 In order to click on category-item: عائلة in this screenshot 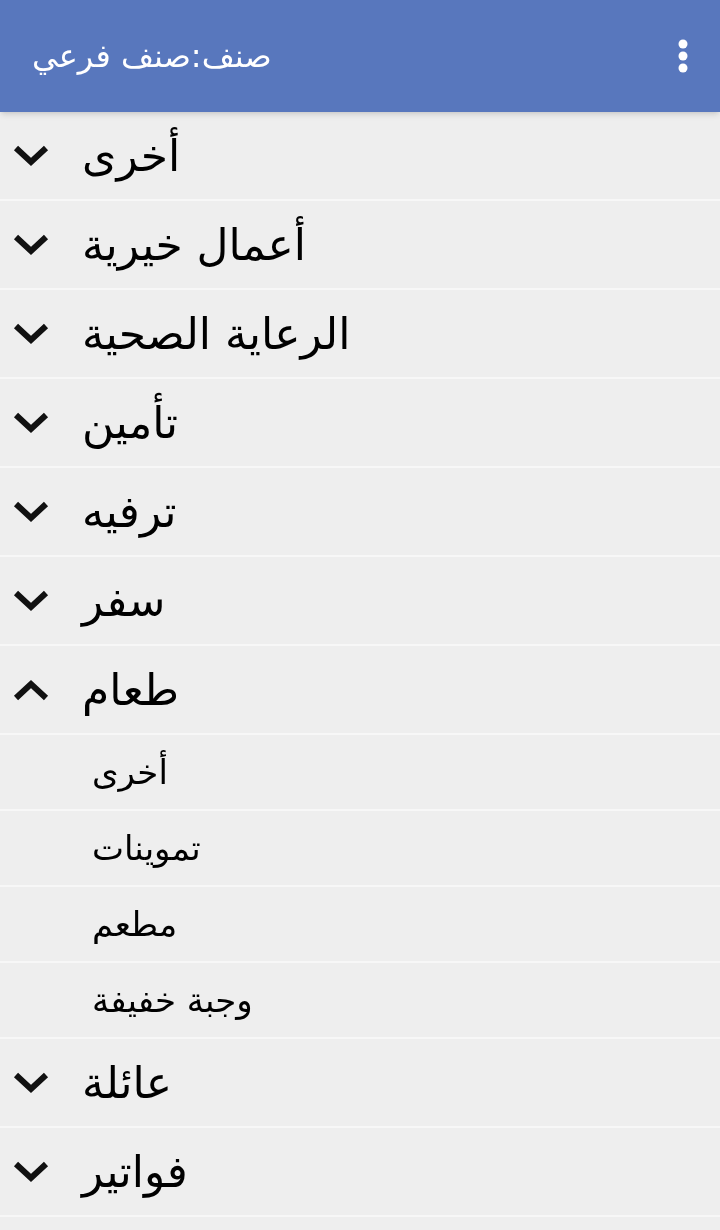, I will do `click(127, 1082)`.